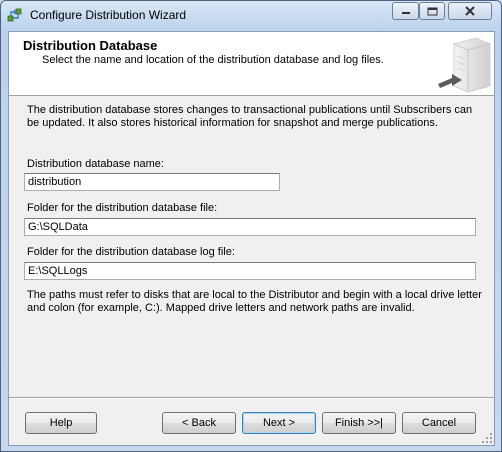 The height and width of the screenshot is (452, 502). I want to click on title-bar: Configure Distribution Wizard, so click(251, 15).